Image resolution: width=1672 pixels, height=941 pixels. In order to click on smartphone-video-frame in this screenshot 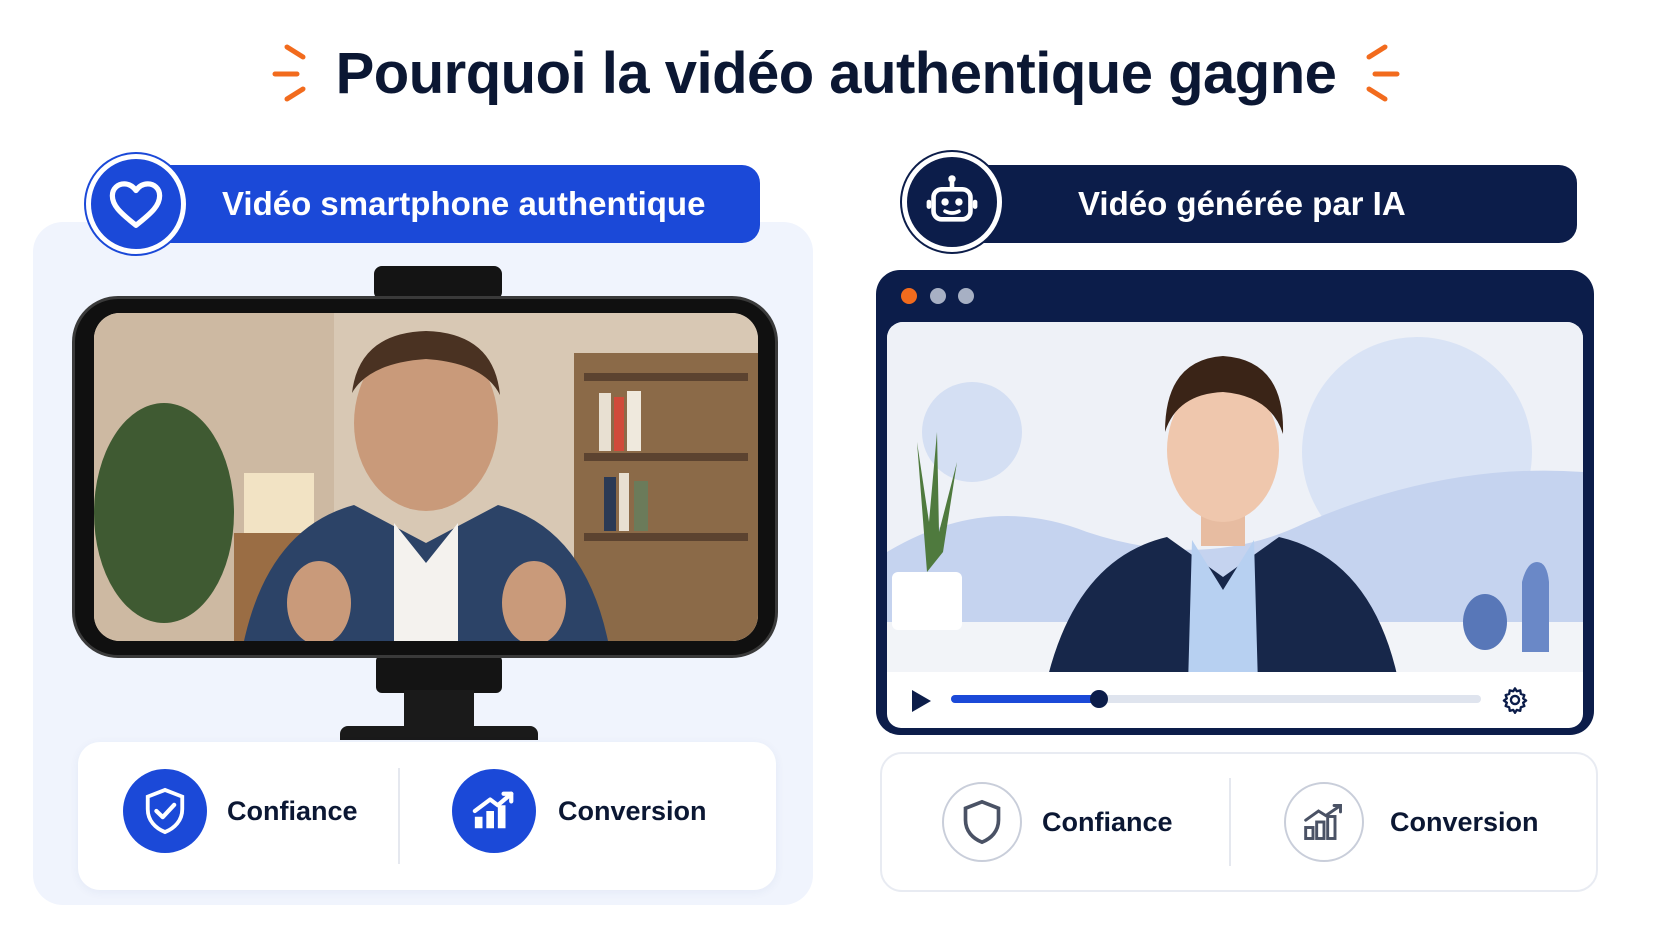, I will do `click(426, 477)`.